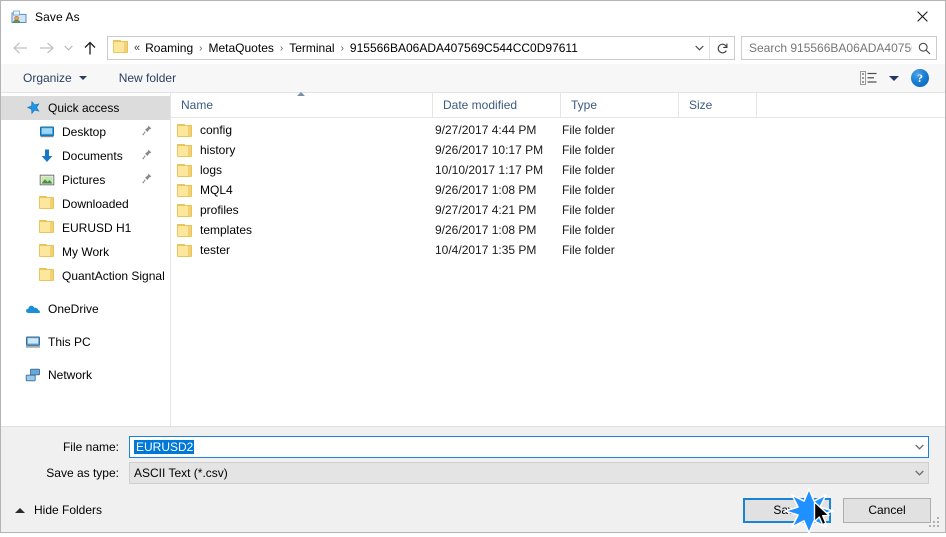 This screenshot has height=537, width=946. What do you see at coordinates (92, 156) in the screenshot?
I see `sidebar-item-label: Documents` at bounding box center [92, 156].